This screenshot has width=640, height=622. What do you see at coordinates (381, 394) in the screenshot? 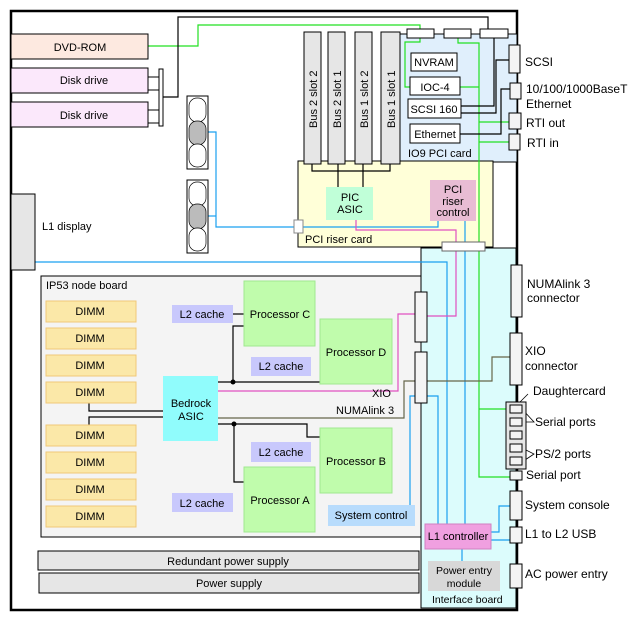
I see `xio-label: XIO` at bounding box center [381, 394].